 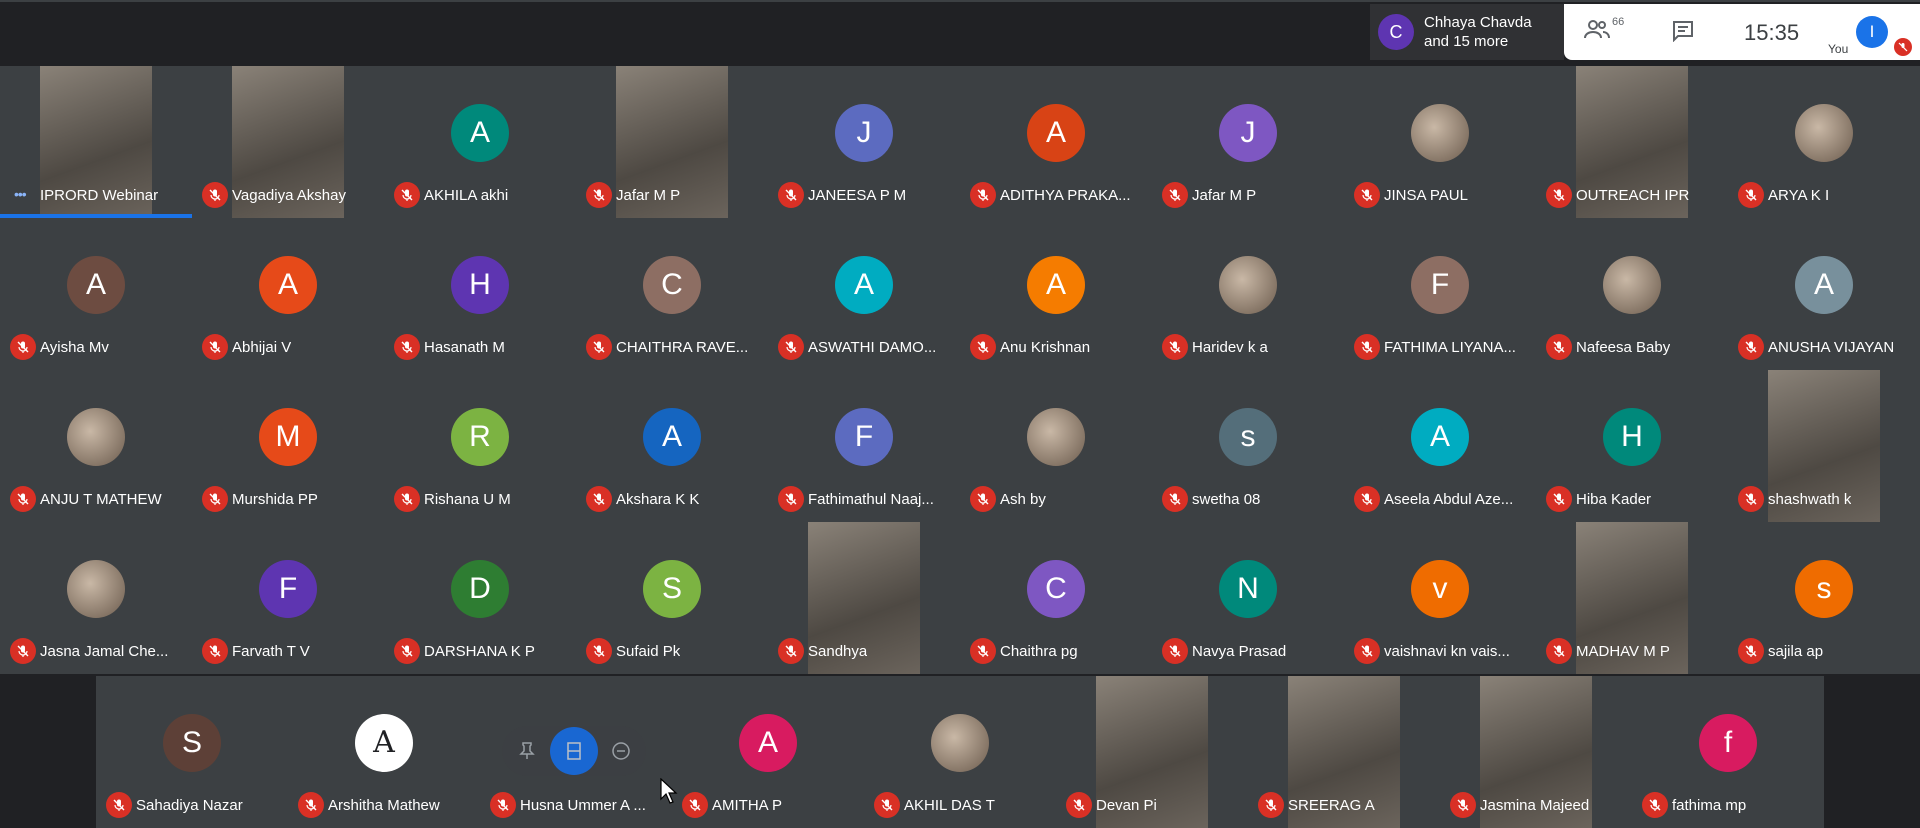 What do you see at coordinates (1632, 142) in the screenshot?
I see `participant-tile-outreach-ipr: OUTREACH IPR` at bounding box center [1632, 142].